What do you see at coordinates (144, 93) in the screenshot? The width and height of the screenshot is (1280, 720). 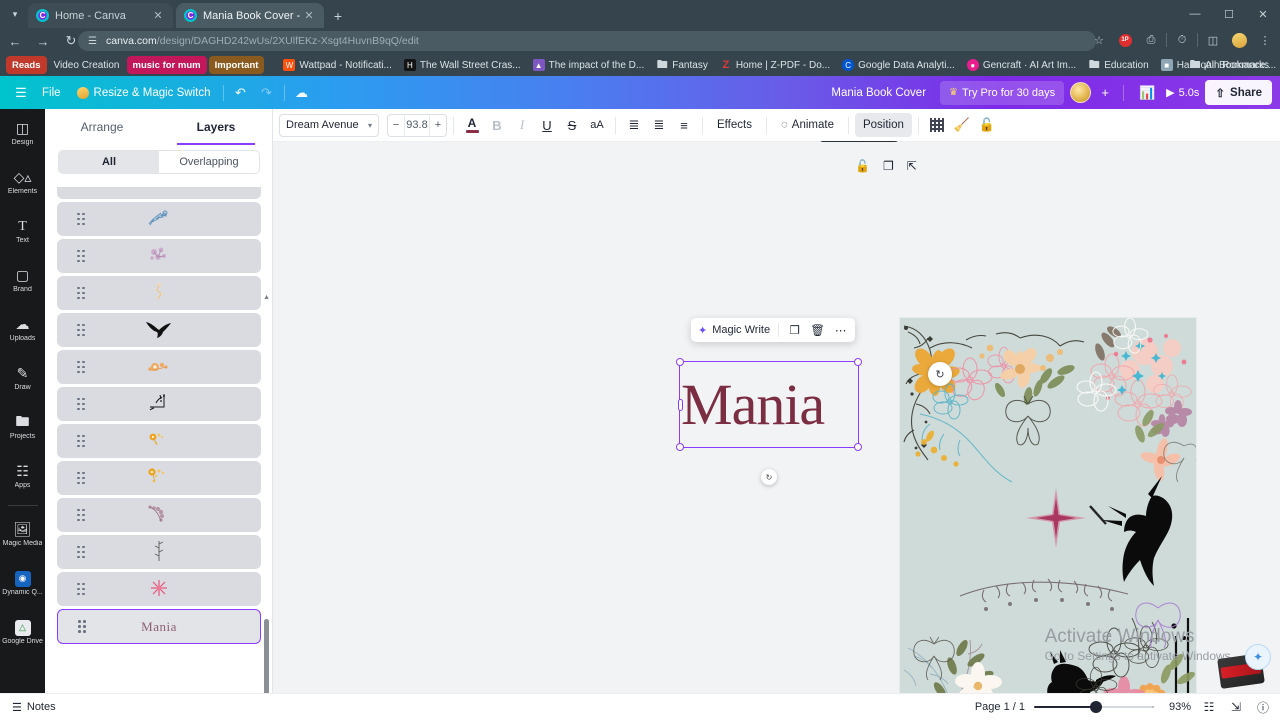 I see `resize-magic-switch-button: Resize & Magic Switch` at bounding box center [144, 93].